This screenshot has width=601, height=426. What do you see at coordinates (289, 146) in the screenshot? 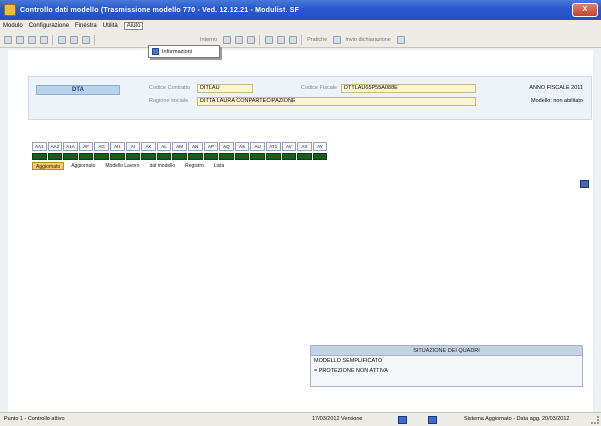
I see `quadro-button-av: AV` at bounding box center [289, 146].